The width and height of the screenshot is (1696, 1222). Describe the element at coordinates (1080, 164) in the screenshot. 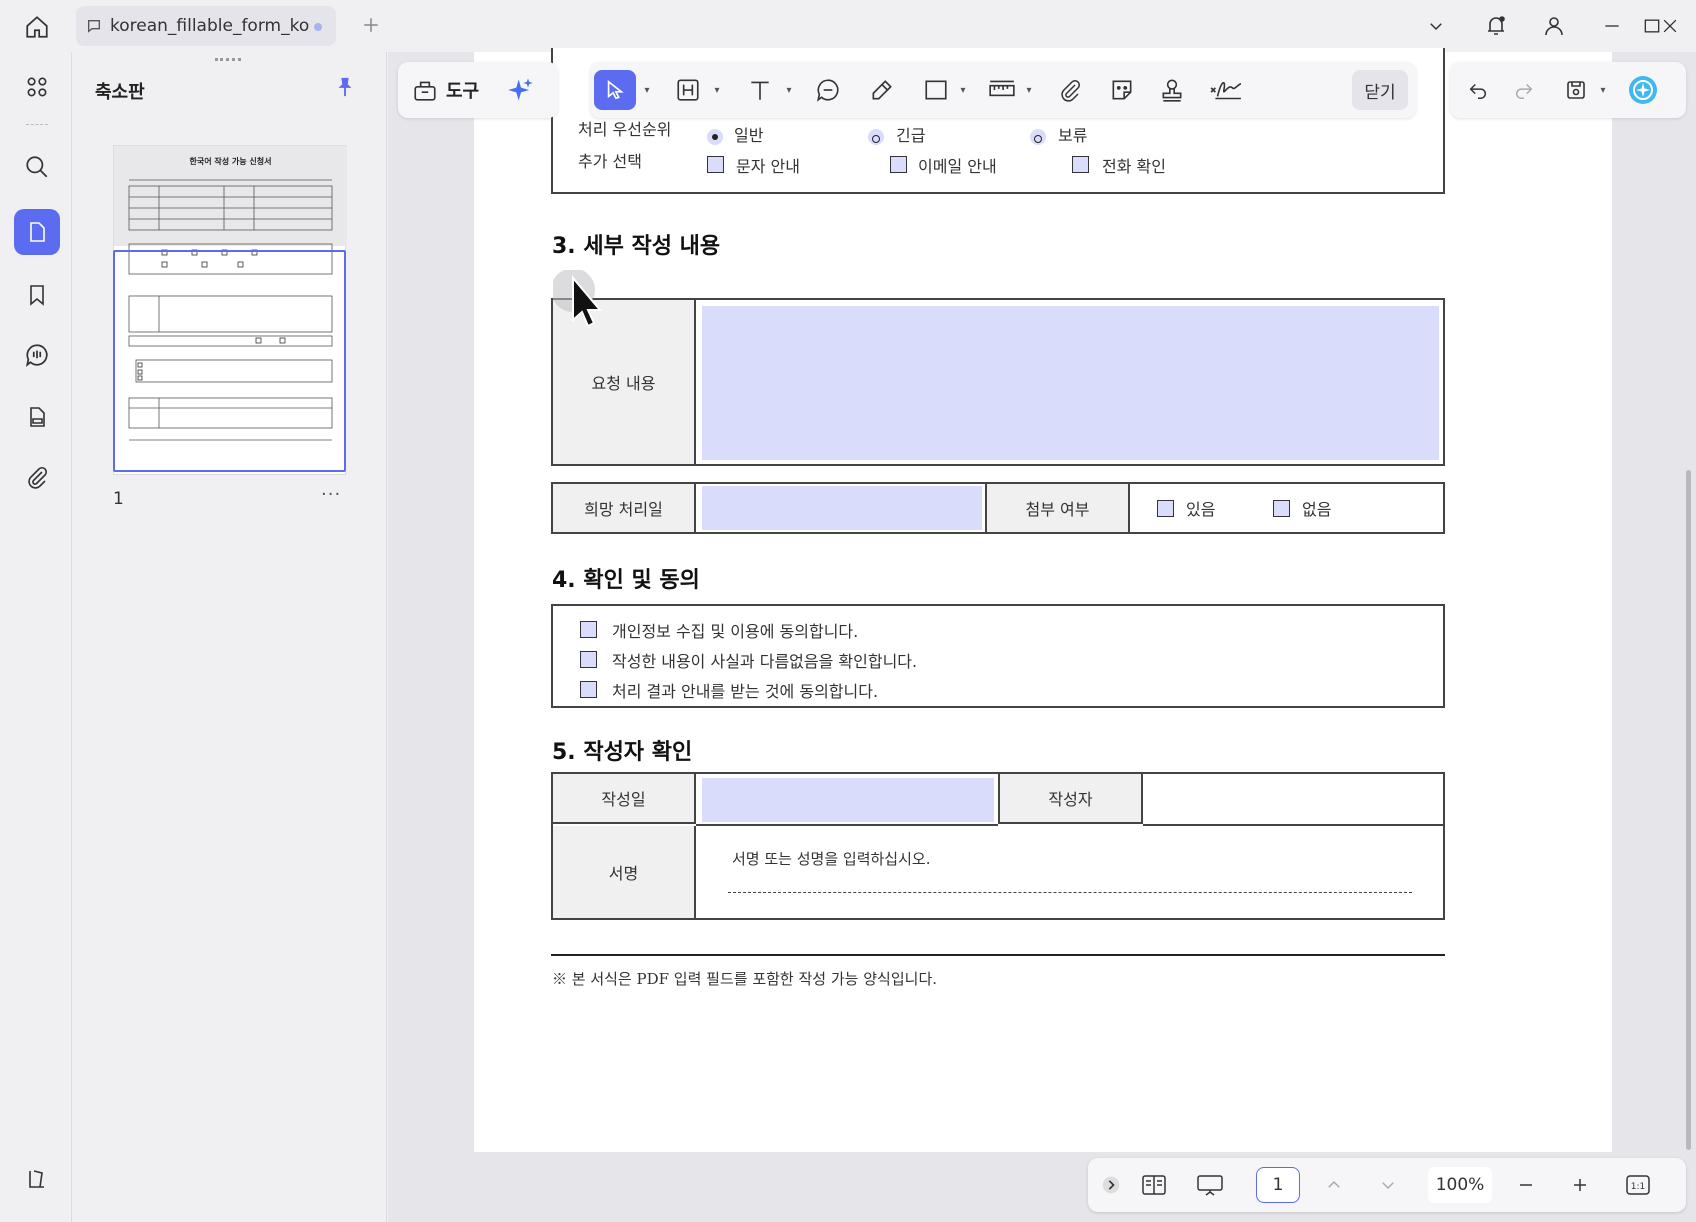

I see `extra-checkbox-phone` at that location.